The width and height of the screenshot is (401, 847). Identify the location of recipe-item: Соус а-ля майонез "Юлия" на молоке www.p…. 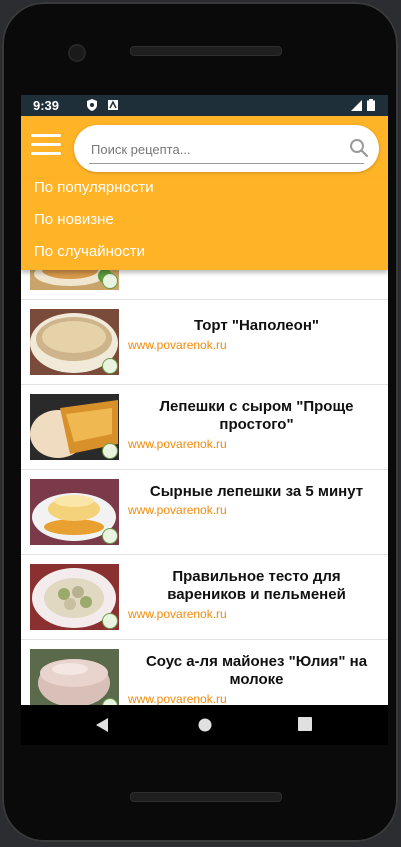
(204, 672).